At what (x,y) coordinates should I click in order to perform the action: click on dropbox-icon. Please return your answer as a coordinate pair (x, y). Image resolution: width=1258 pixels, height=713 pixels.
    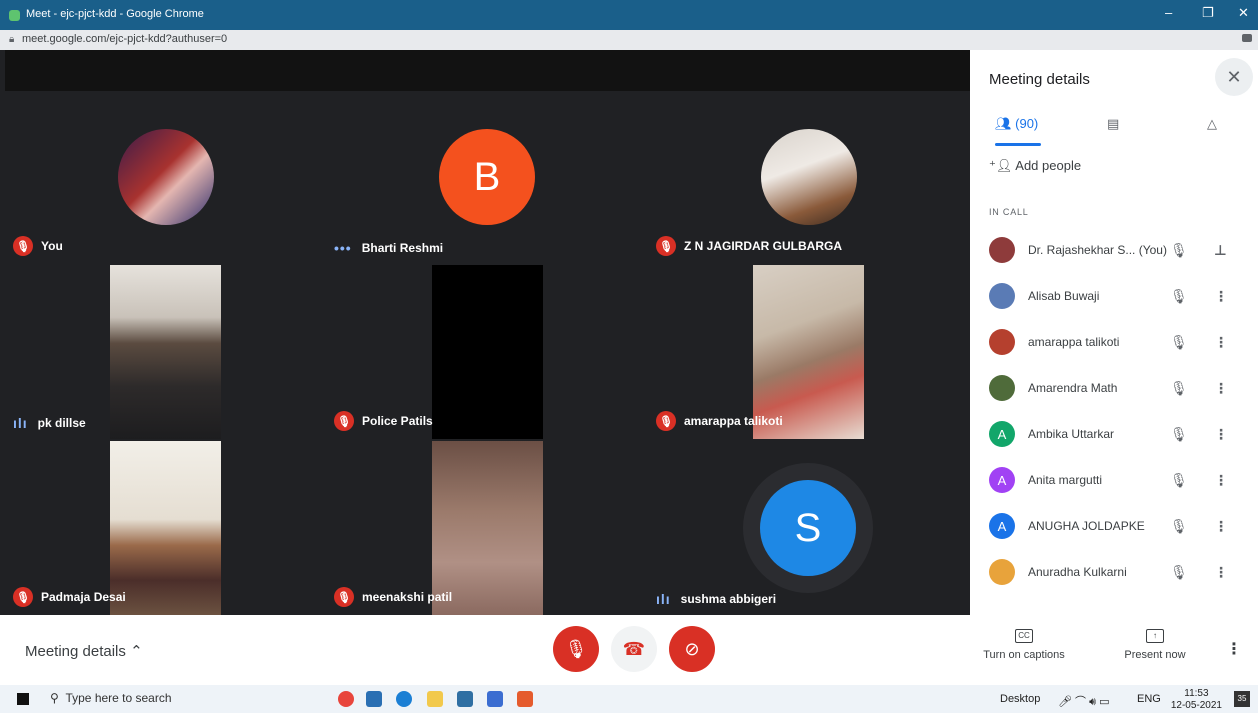
    Looking at the image, I should click on (465, 699).